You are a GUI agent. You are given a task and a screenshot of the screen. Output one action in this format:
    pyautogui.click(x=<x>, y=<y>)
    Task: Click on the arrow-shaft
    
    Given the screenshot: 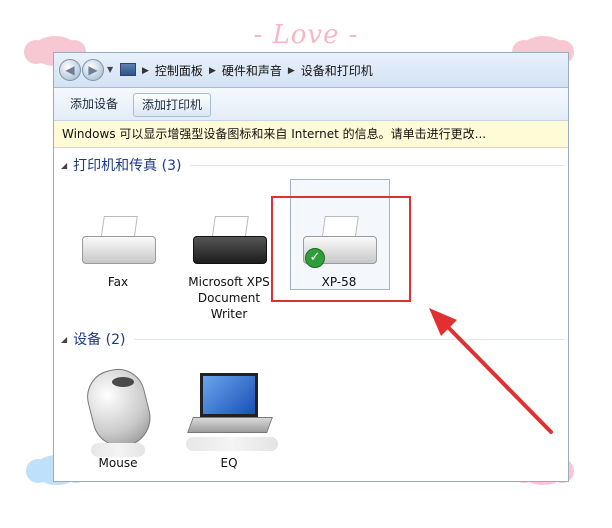 What is the action you would take?
    pyautogui.click(x=497, y=377)
    